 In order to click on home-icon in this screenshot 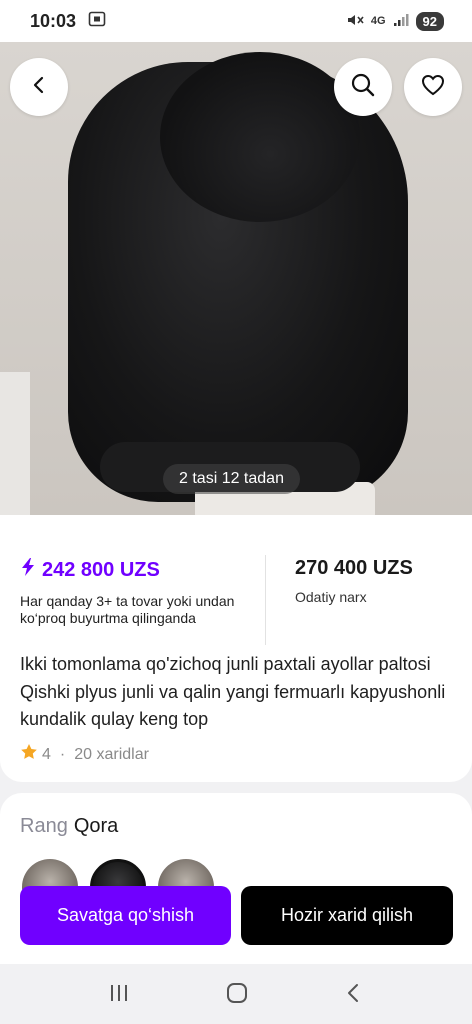, I will do `click(237, 995)`.